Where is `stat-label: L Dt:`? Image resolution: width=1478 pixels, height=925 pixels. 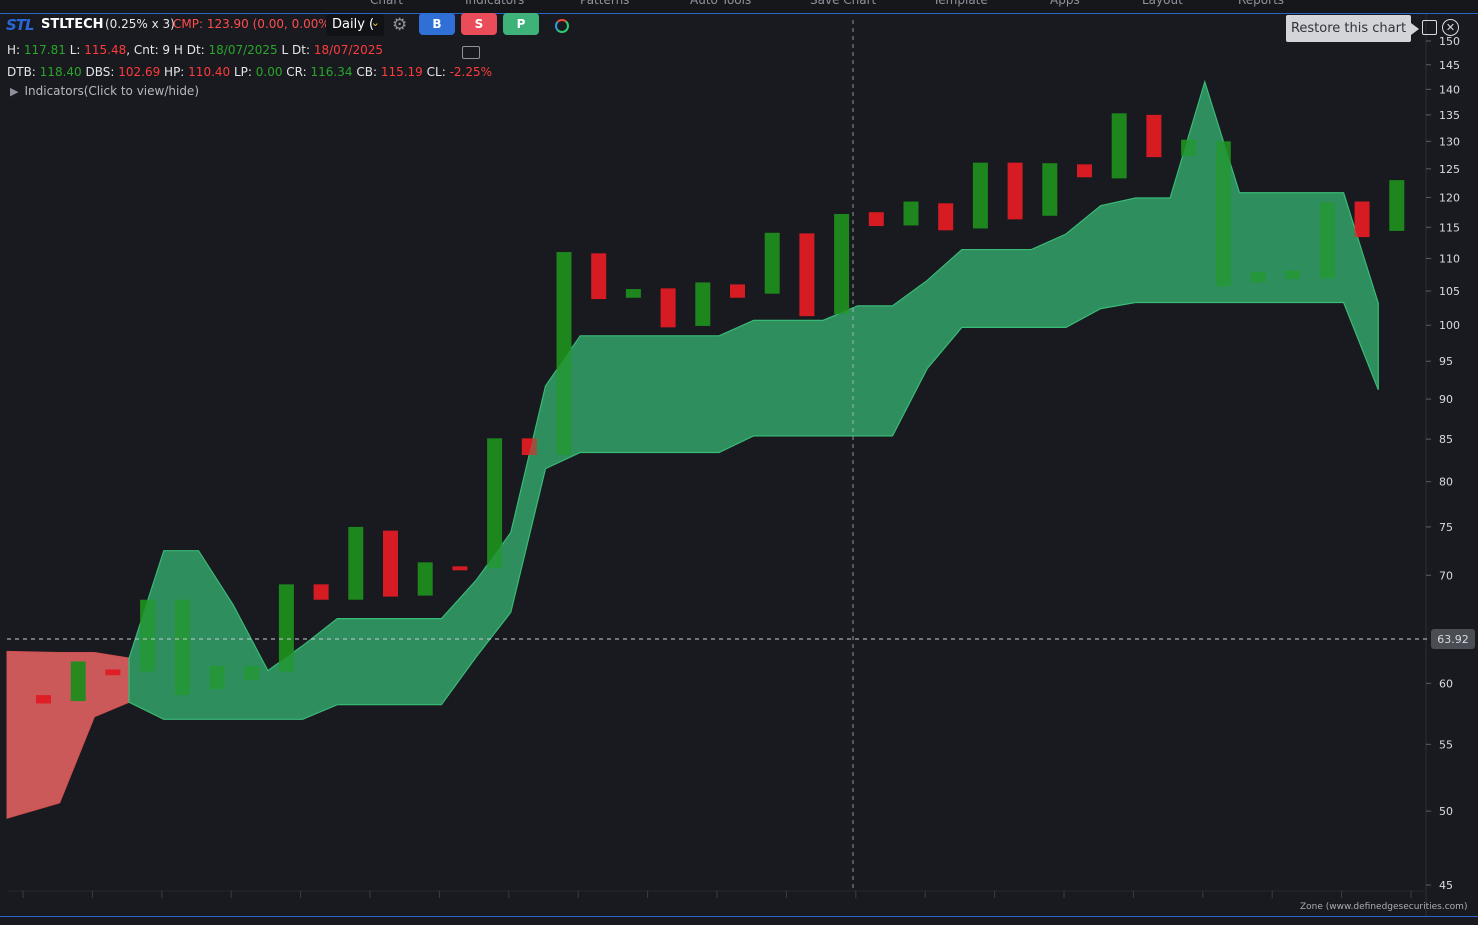
stat-label: L Dt: is located at coordinates (295, 50).